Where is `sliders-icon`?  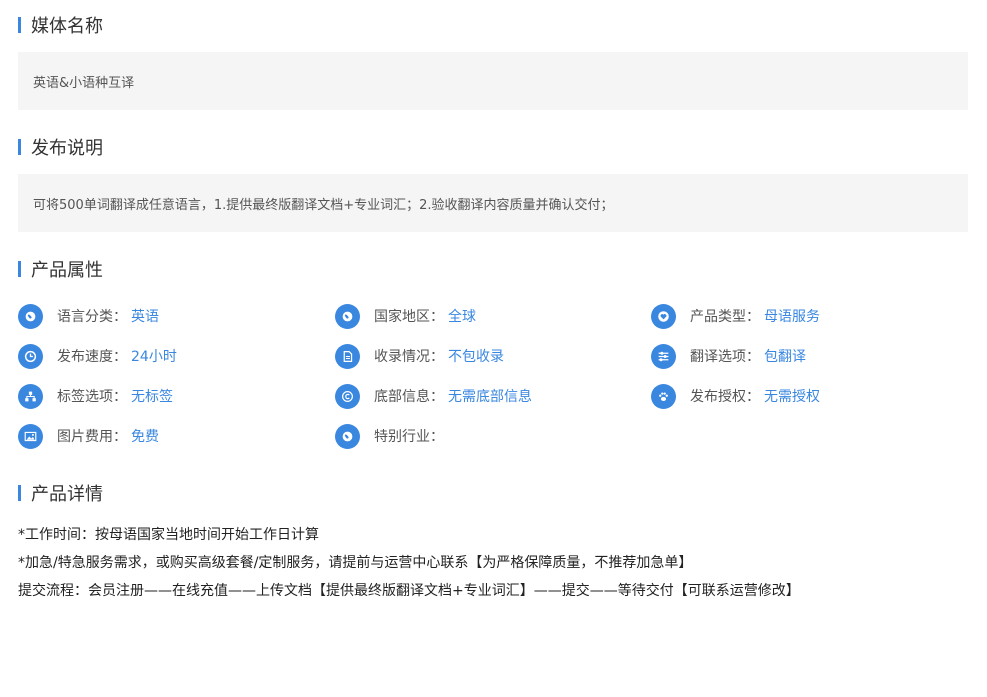
sliders-icon is located at coordinates (663, 356).